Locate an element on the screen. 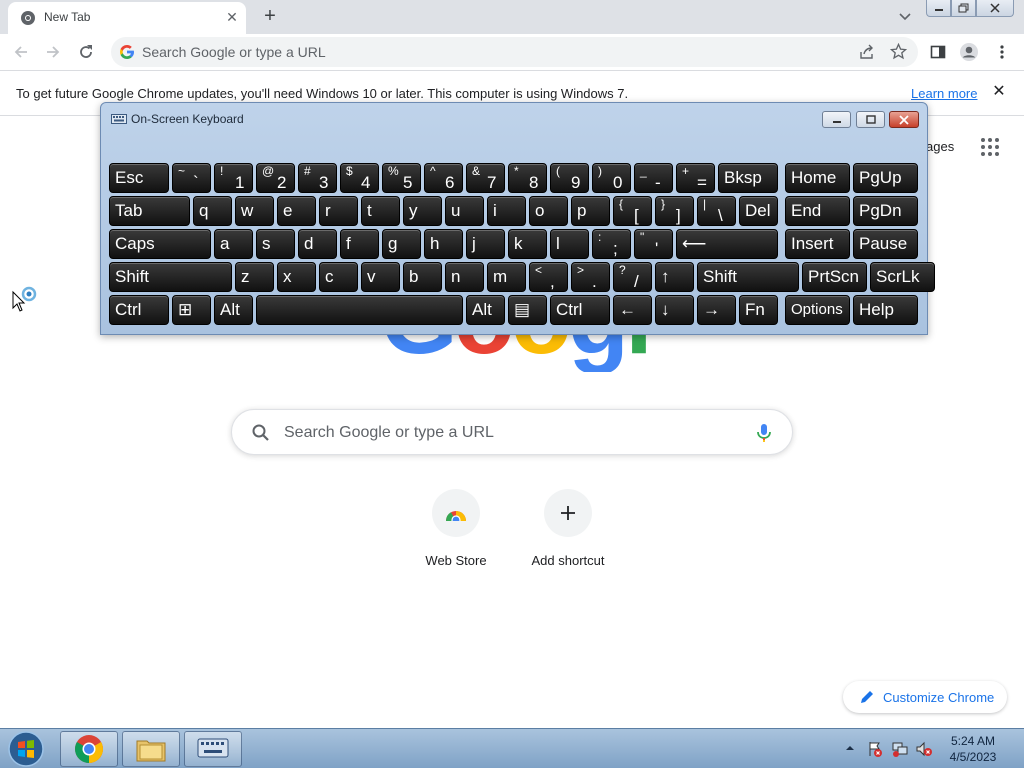 This screenshot has width=1024, height=768. key-symbol: " ' is located at coordinates (653, 244).